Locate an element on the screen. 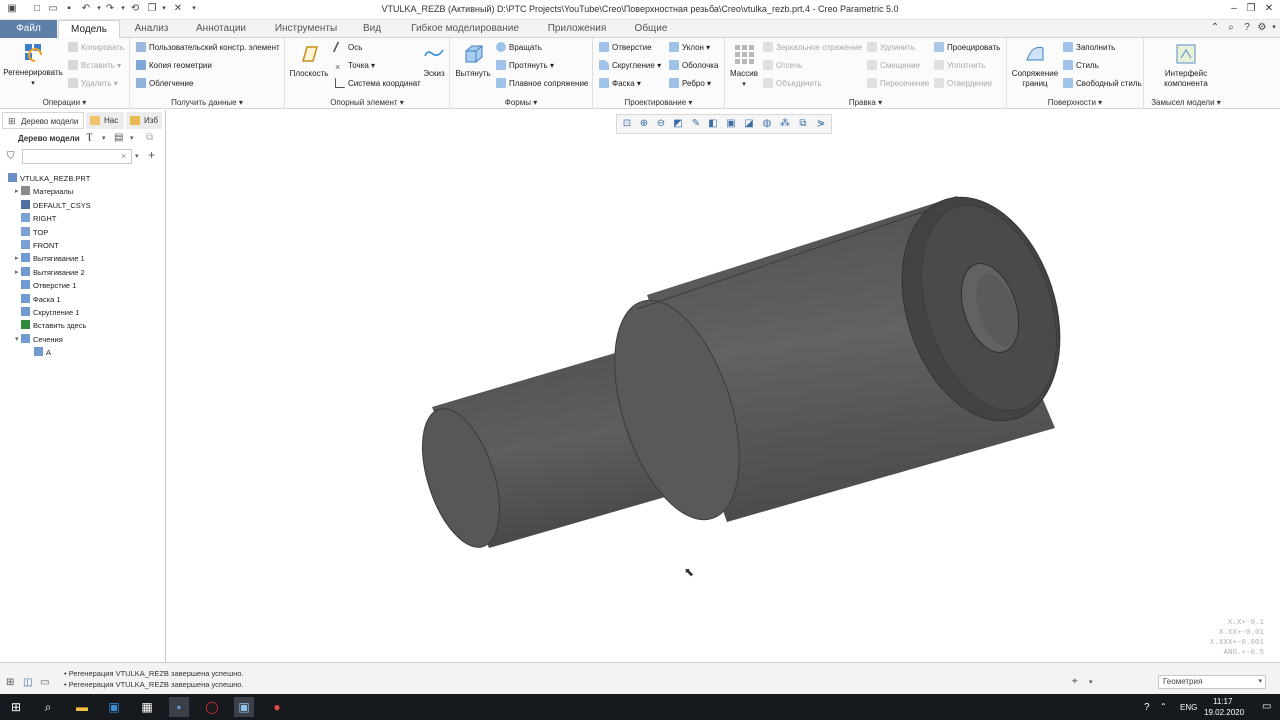  tree-filters-dropdown-icon: ▾ is located at coordinates (104, 138).